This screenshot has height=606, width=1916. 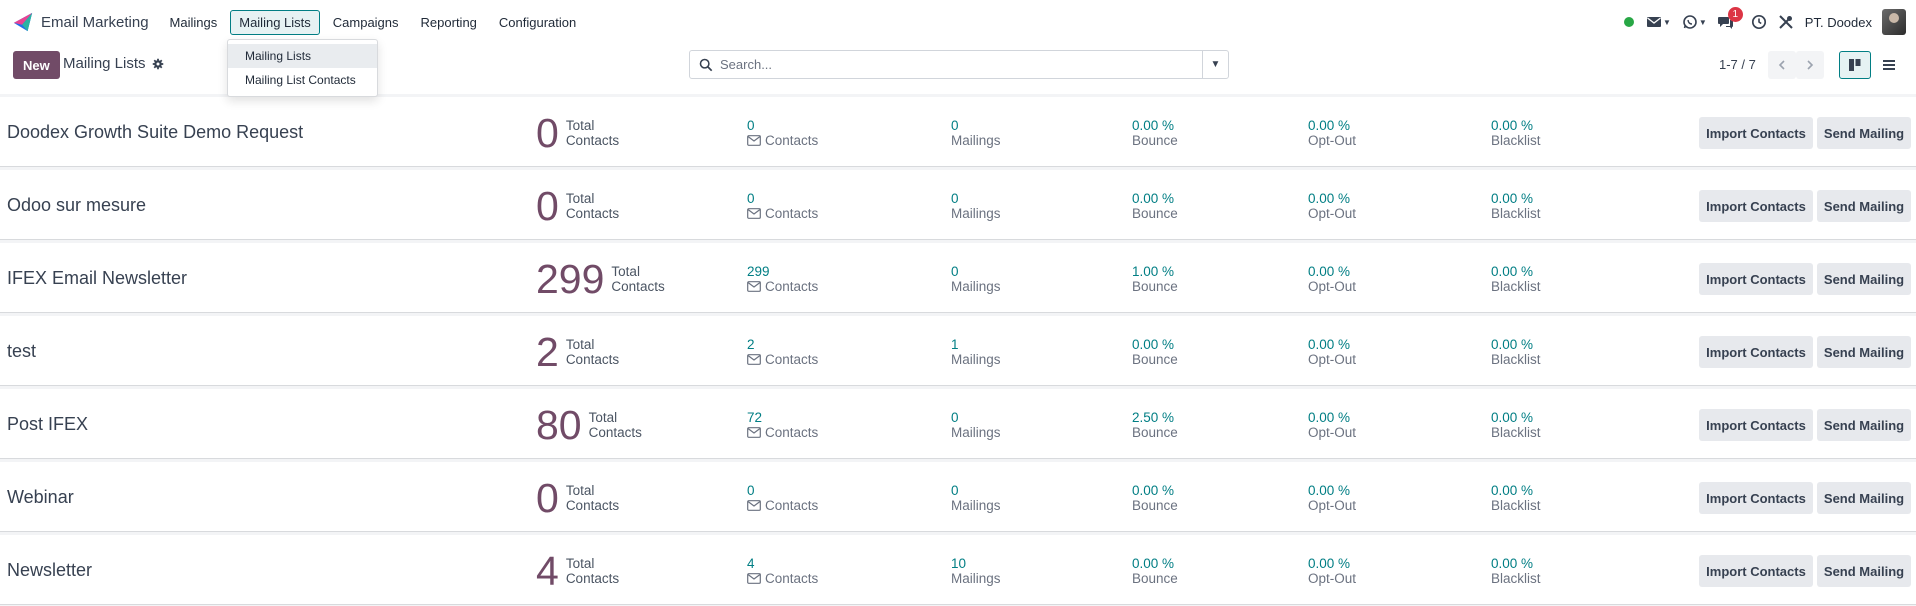 I want to click on stat-contacts: 4 Contacts, so click(x=782, y=571).